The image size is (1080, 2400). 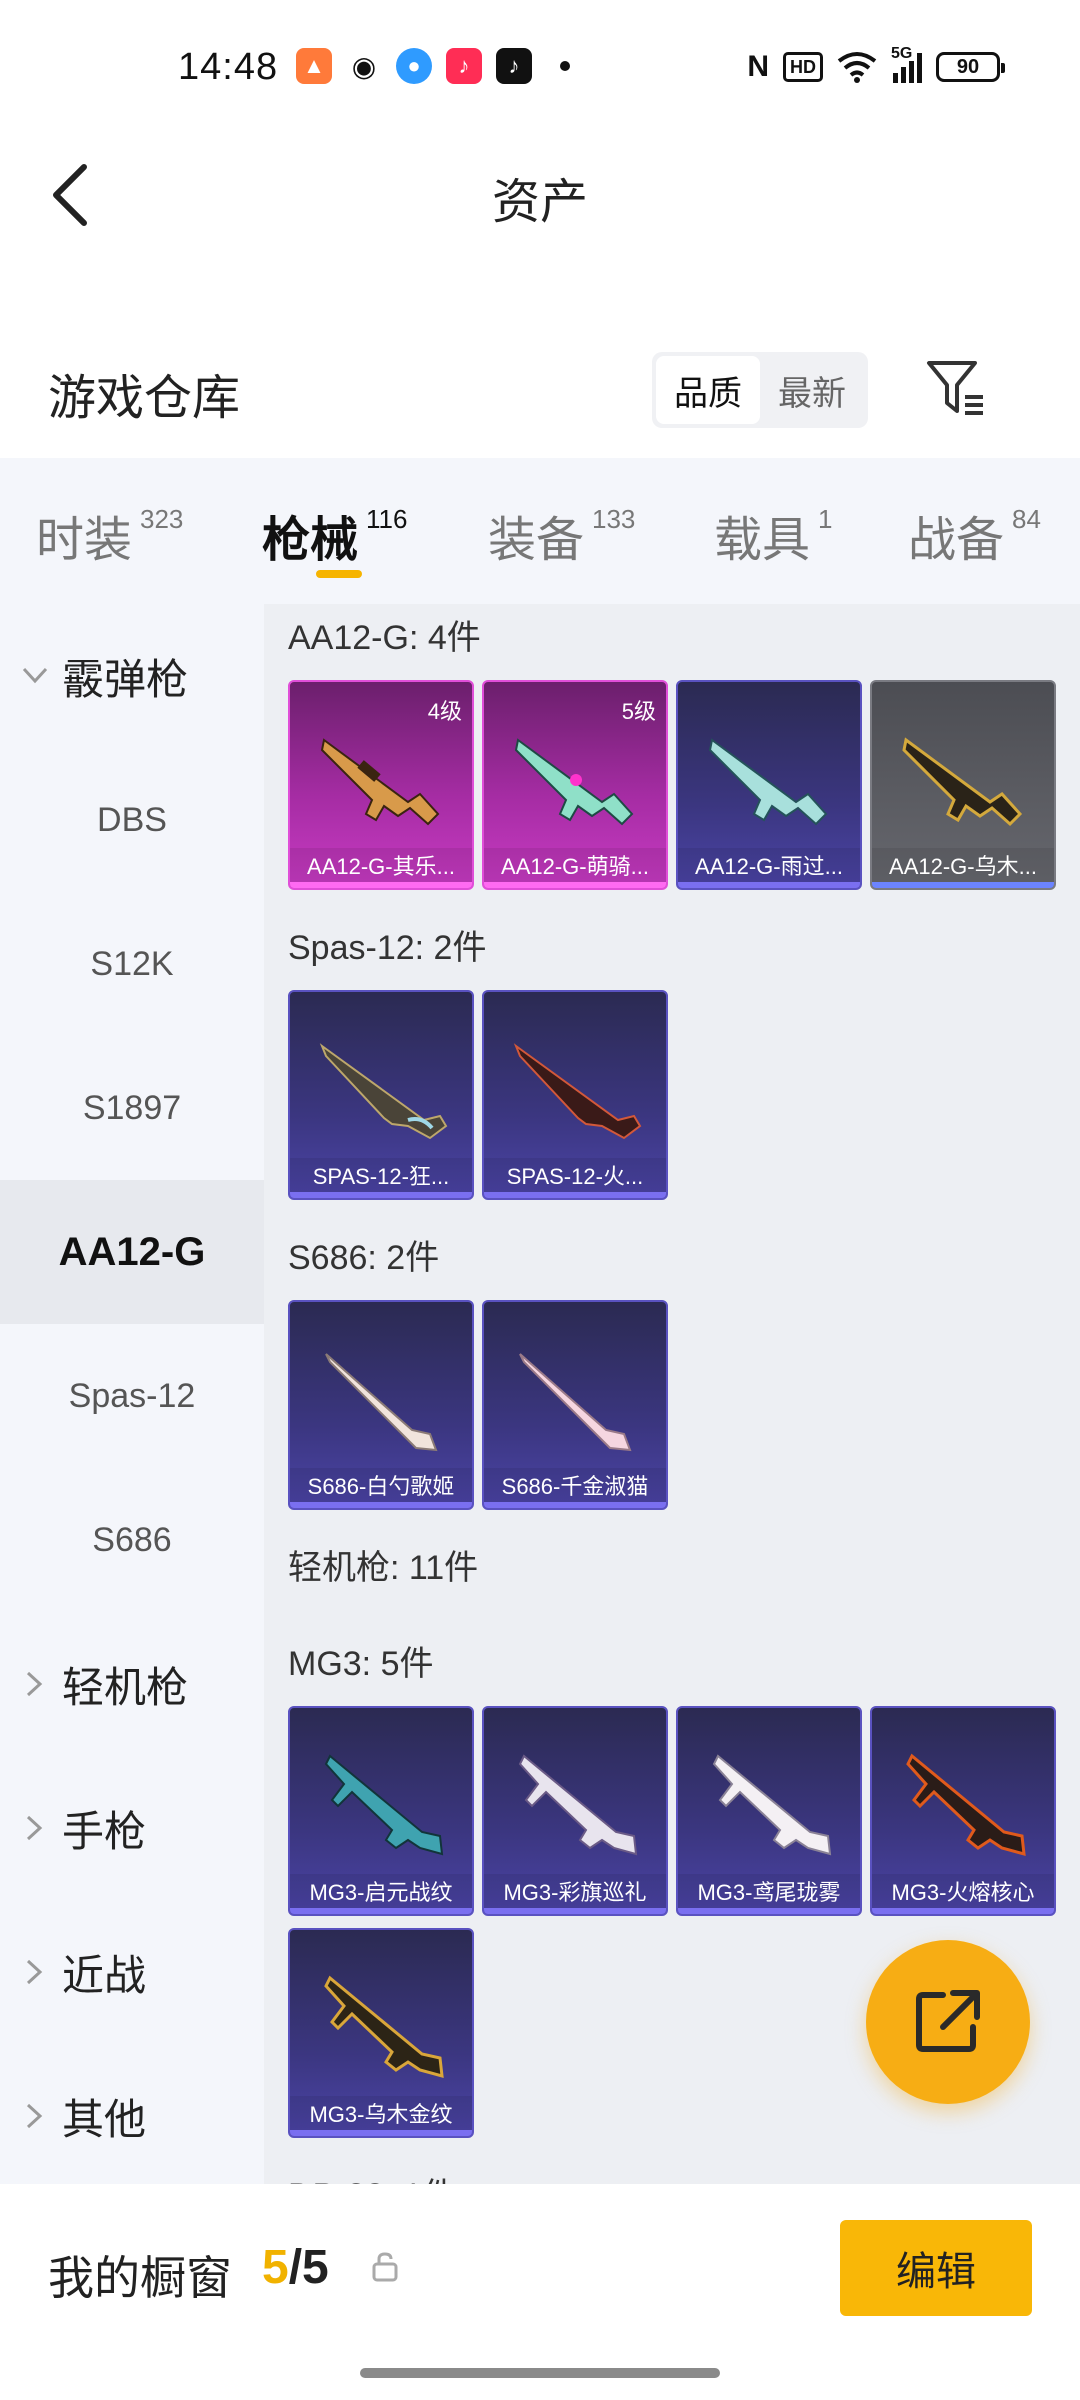 What do you see at coordinates (104, 2119) in the screenshot?
I see `sidebar-group-label: 其他` at bounding box center [104, 2119].